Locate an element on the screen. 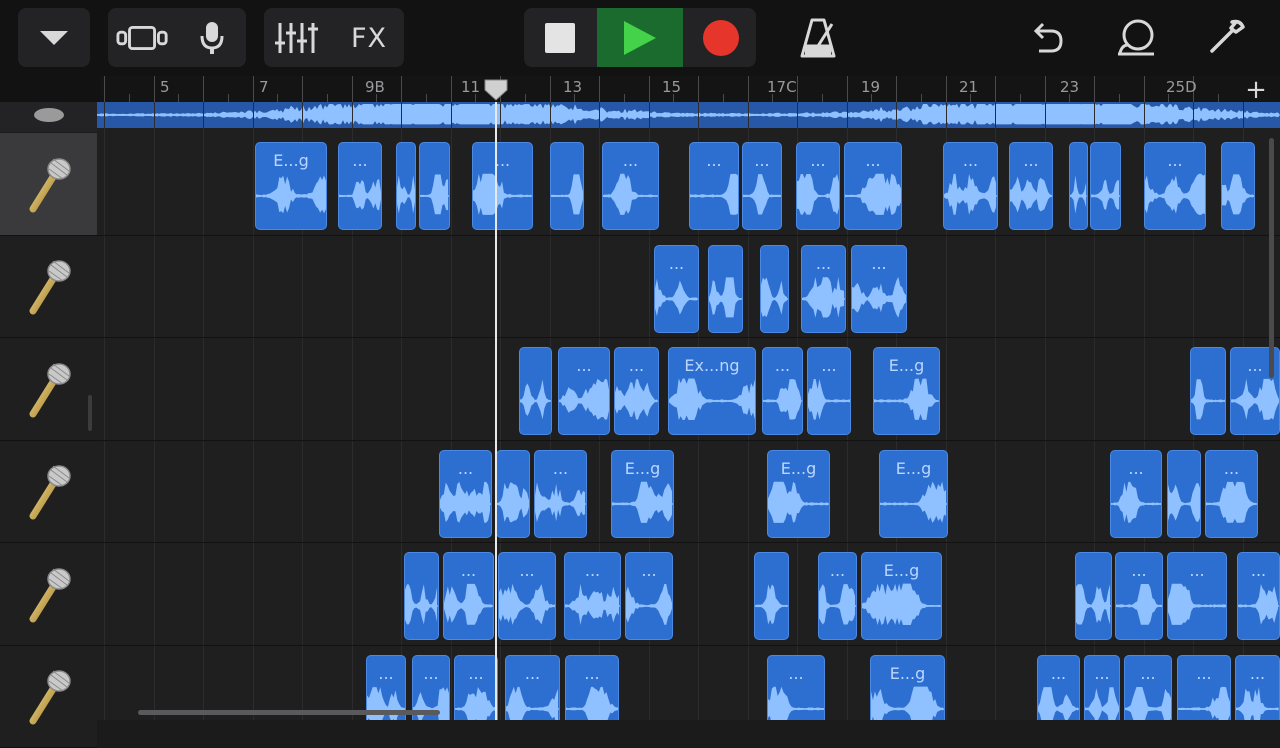  horizontal-scrollbar is located at coordinates (289, 712).